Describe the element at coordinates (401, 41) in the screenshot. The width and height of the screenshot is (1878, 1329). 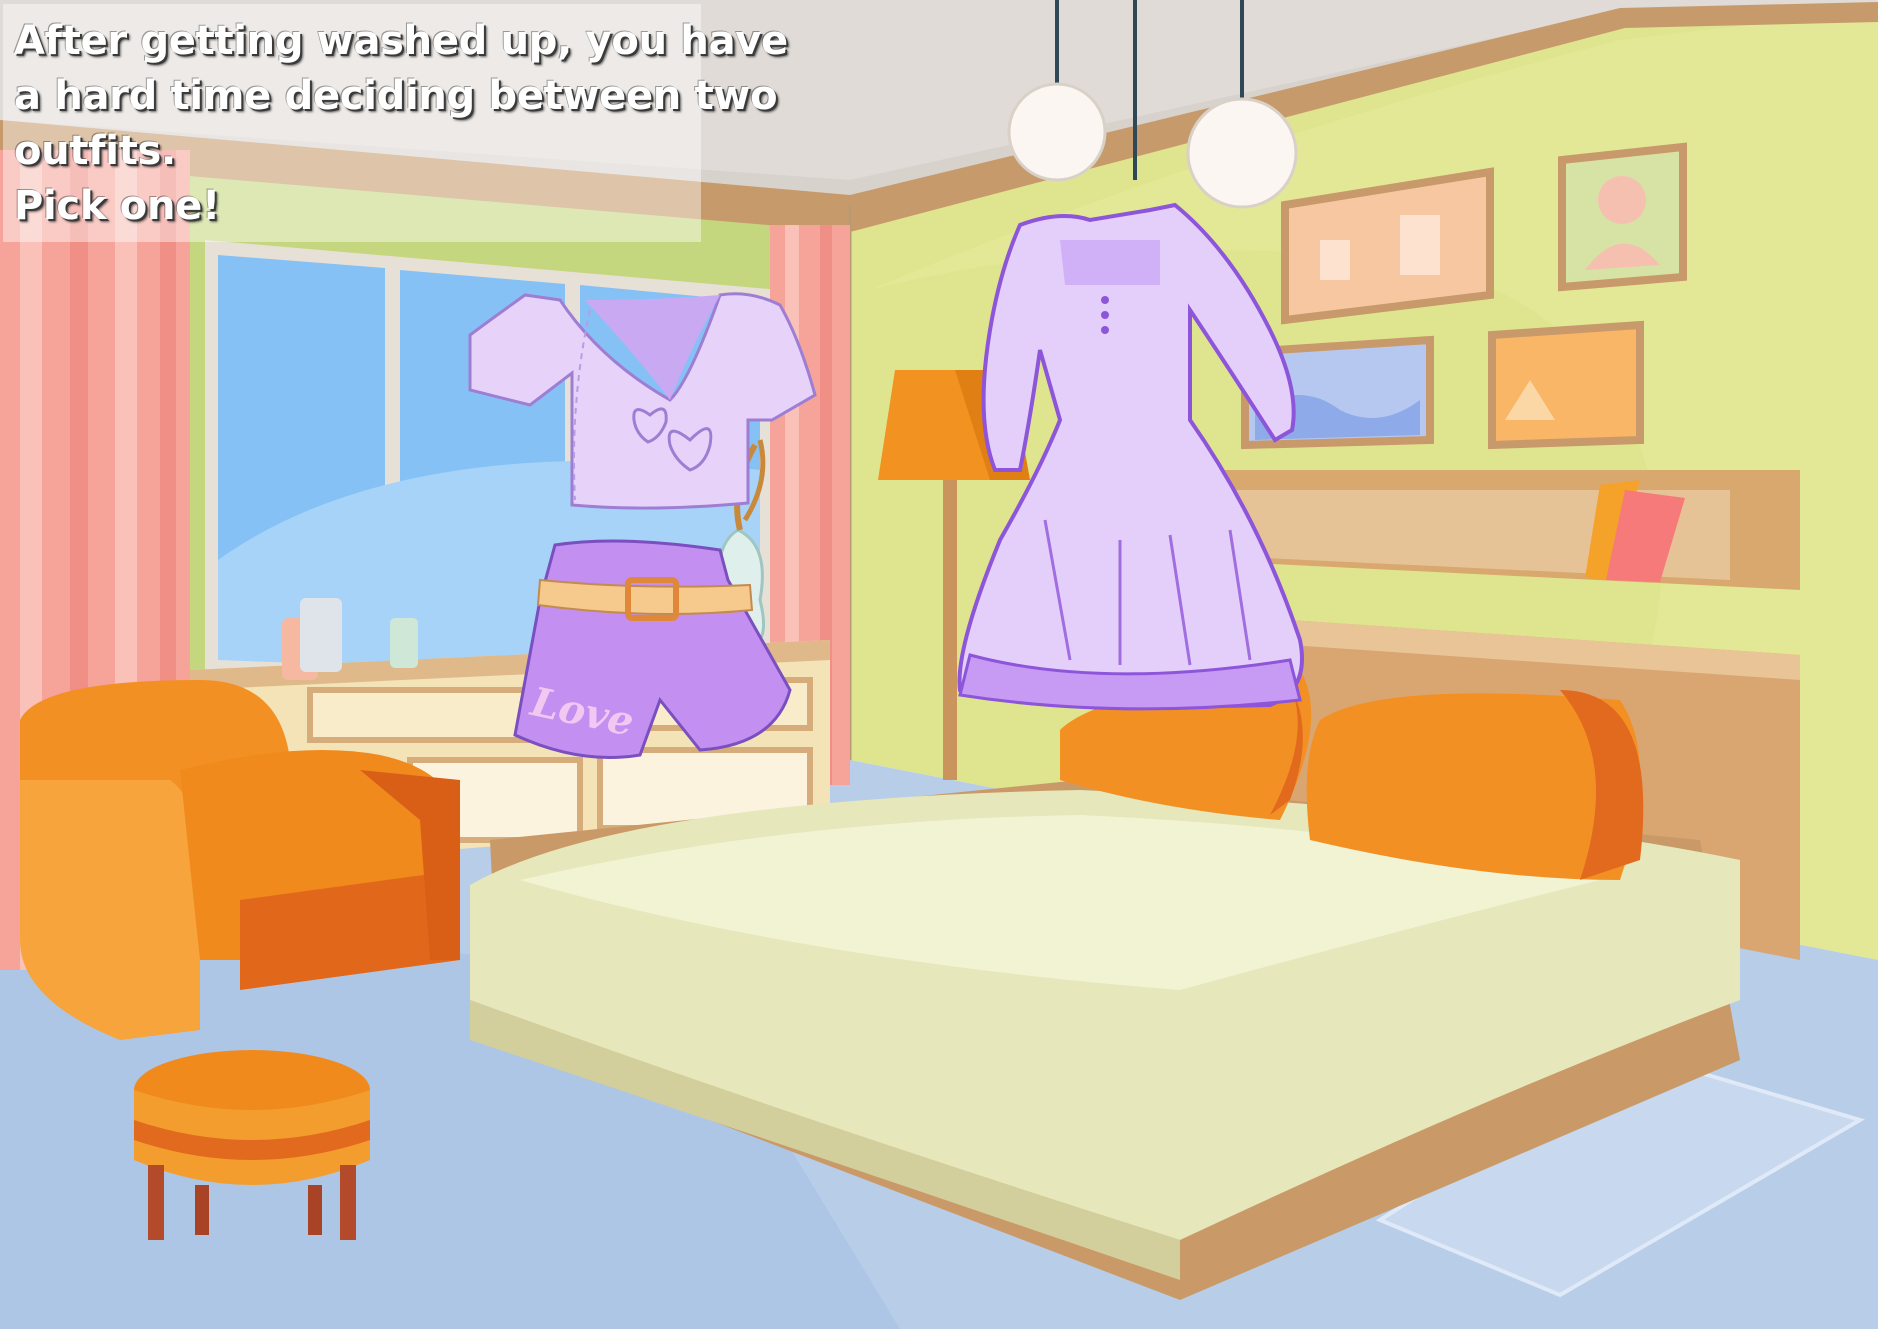
I see `prompt-line: After getting washed up, you have` at that location.